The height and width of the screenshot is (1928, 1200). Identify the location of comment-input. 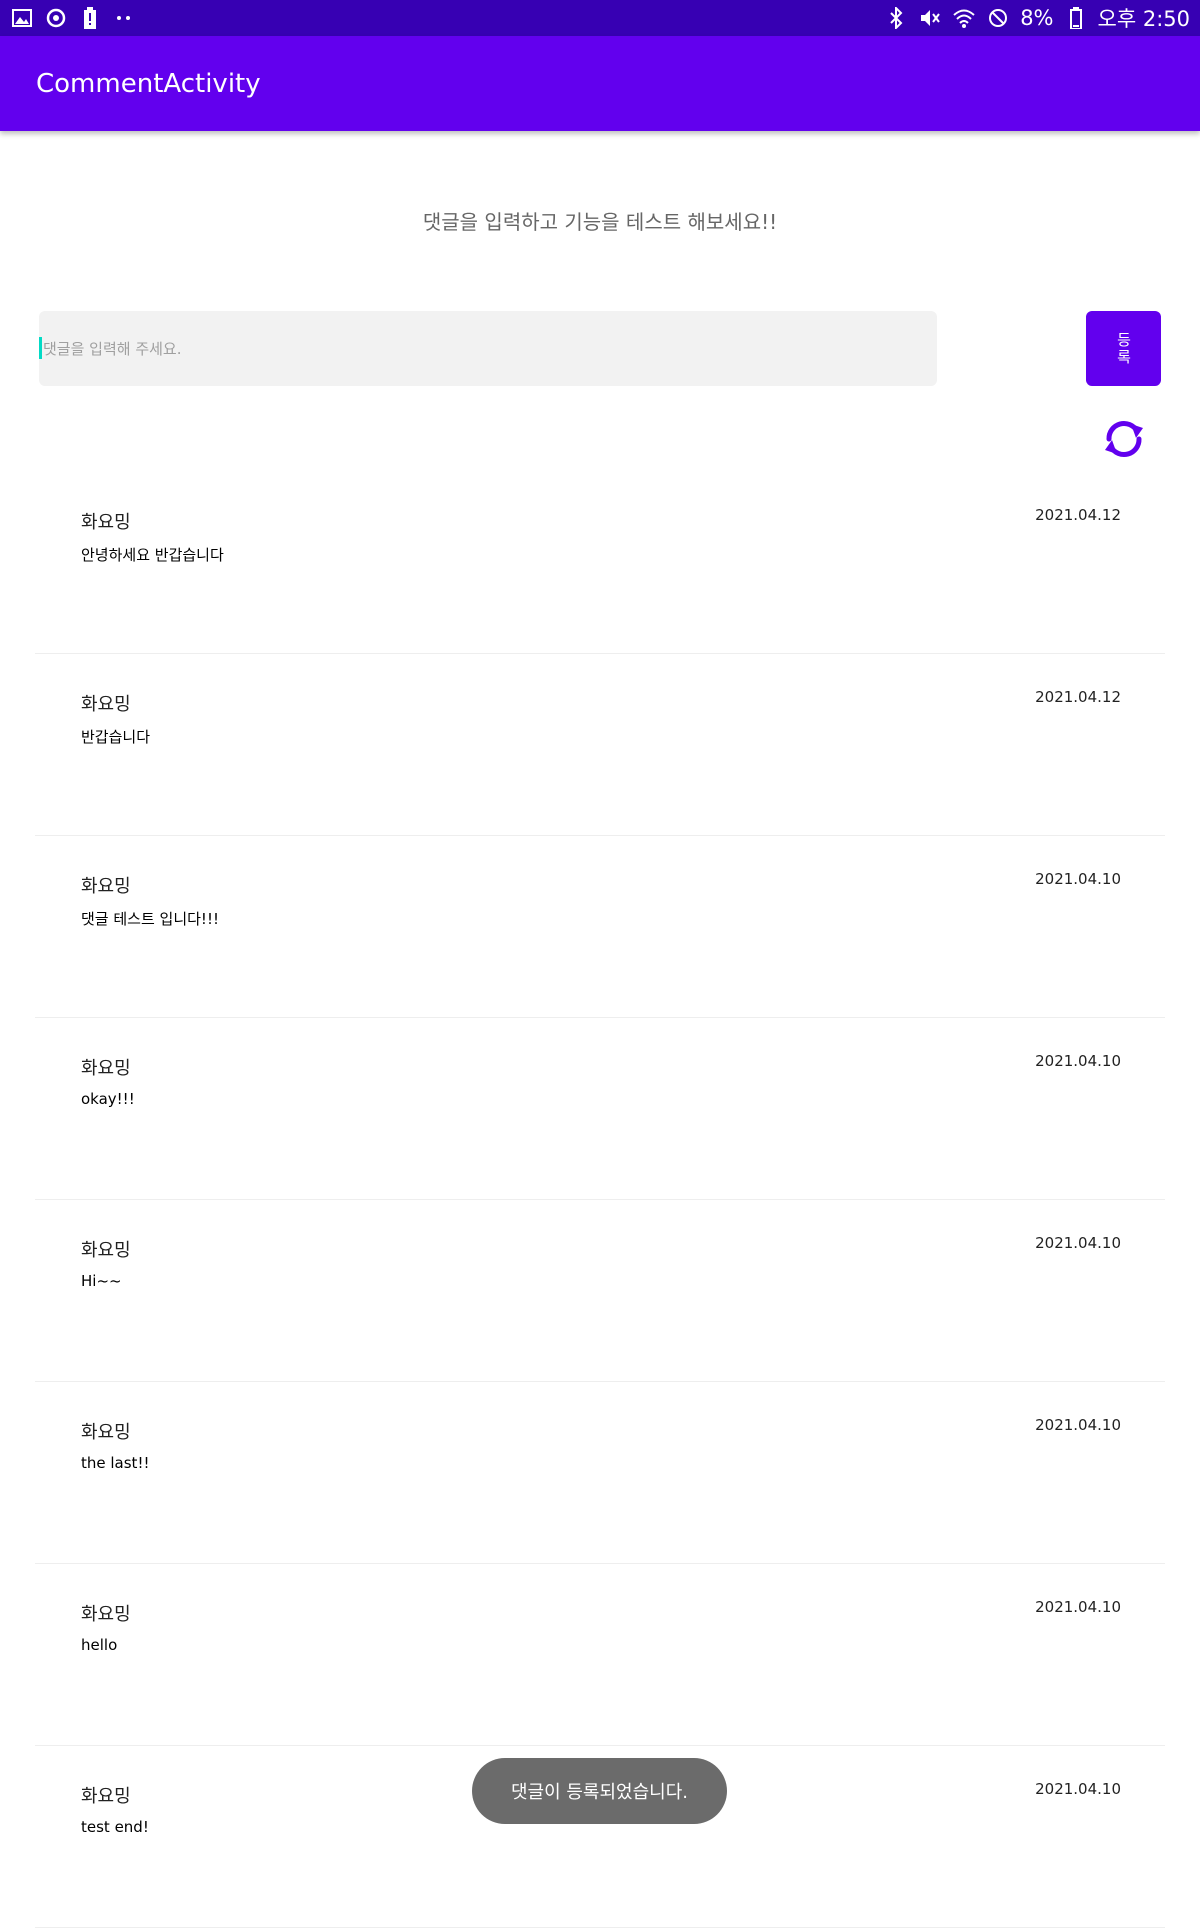
(488, 348).